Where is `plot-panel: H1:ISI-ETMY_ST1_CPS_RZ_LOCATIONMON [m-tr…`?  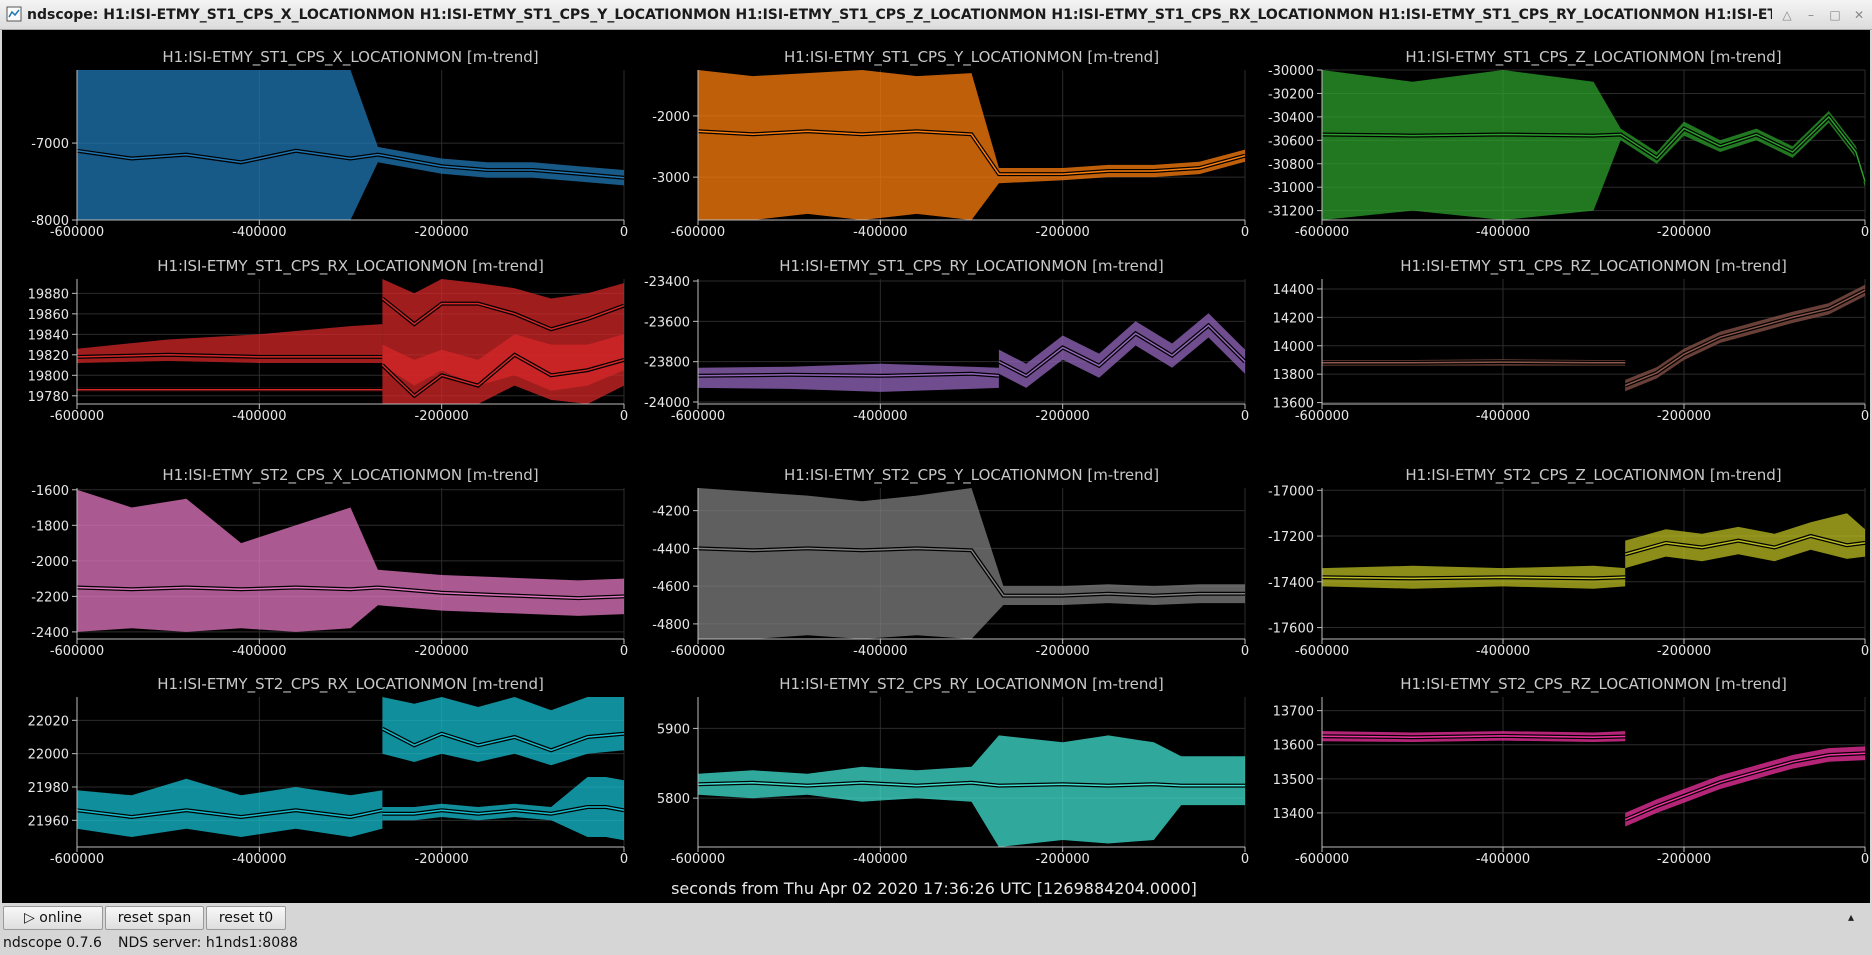 plot-panel: H1:ISI-ETMY_ST1_CPS_RZ_LOCATIONMON [m-tr… is located at coordinates (1571, 340).